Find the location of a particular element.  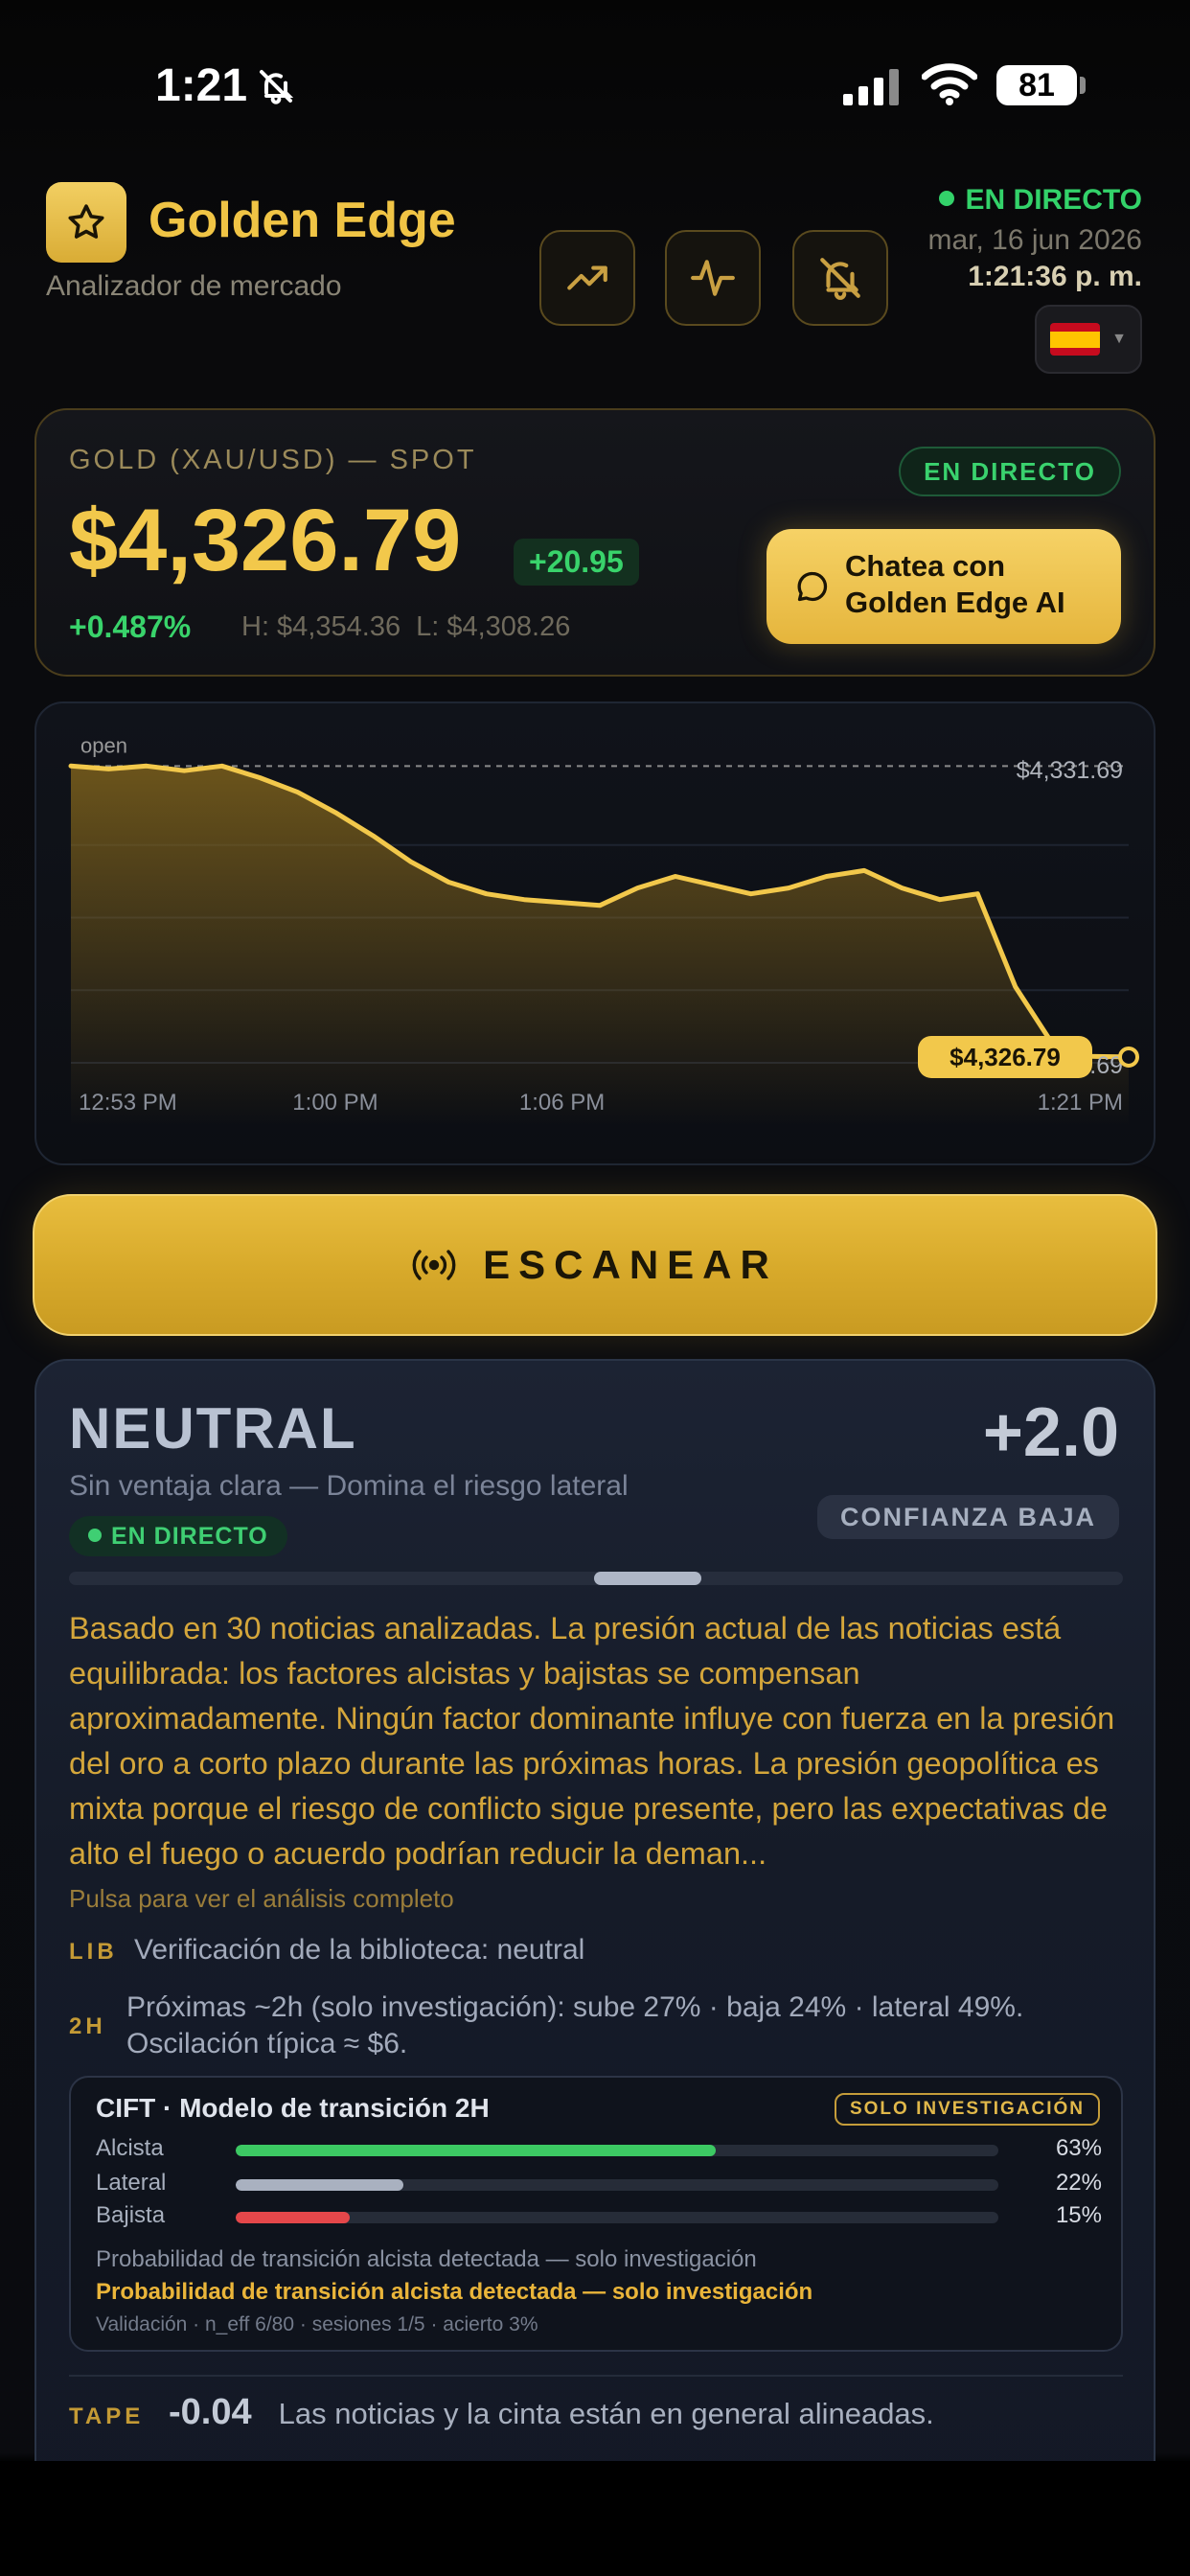

lib-tag: LIB is located at coordinates (93, 1952).